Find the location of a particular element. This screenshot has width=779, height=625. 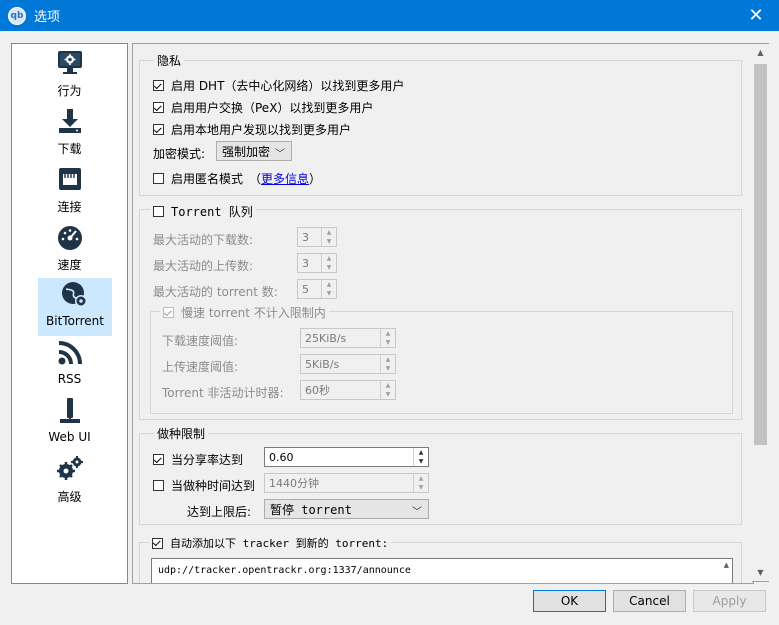

torrent-queue-checkbox-box is located at coordinates (158, 211).